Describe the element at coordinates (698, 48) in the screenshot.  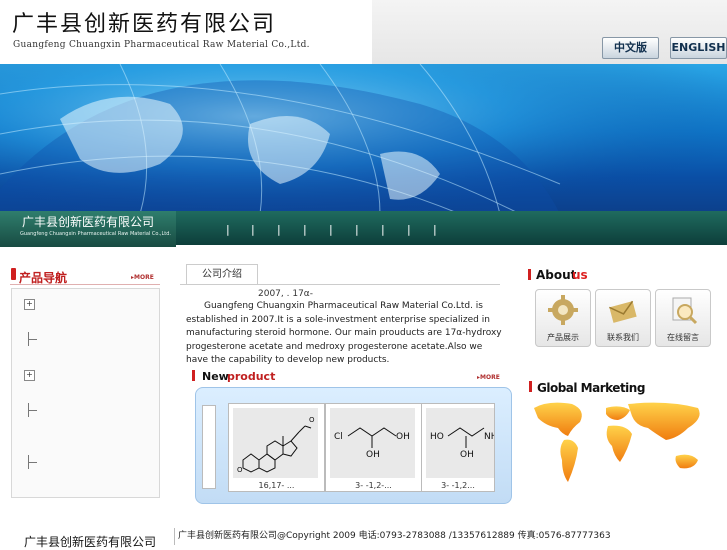
I see `english-version-button: ENGLISH` at that location.